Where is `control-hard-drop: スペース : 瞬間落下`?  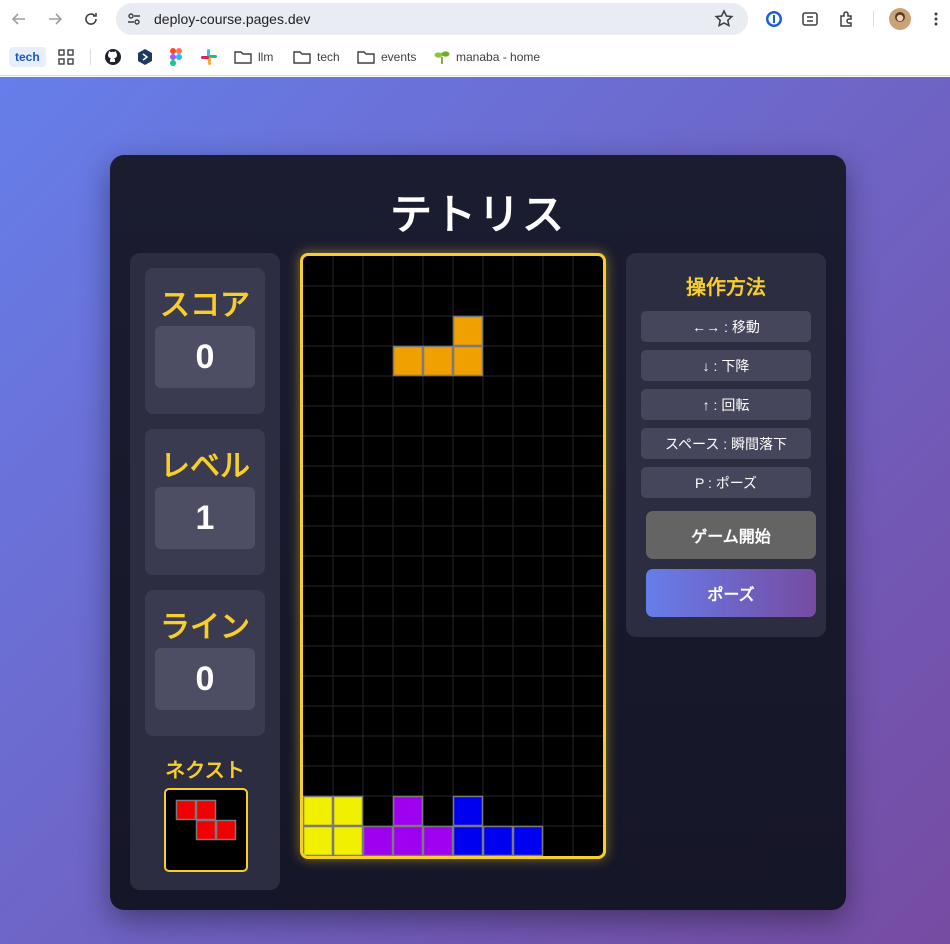
control-hard-drop: スペース : 瞬間落下 is located at coordinates (726, 443).